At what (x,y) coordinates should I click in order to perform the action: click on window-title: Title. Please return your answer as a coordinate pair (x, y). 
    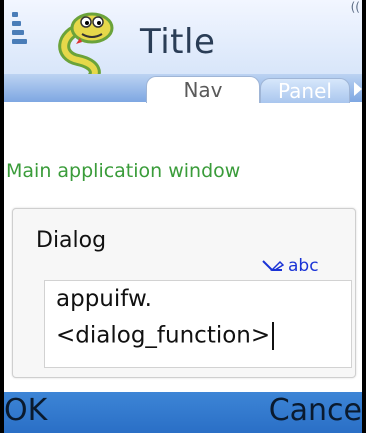
    Looking at the image, I should click on (178, 42).